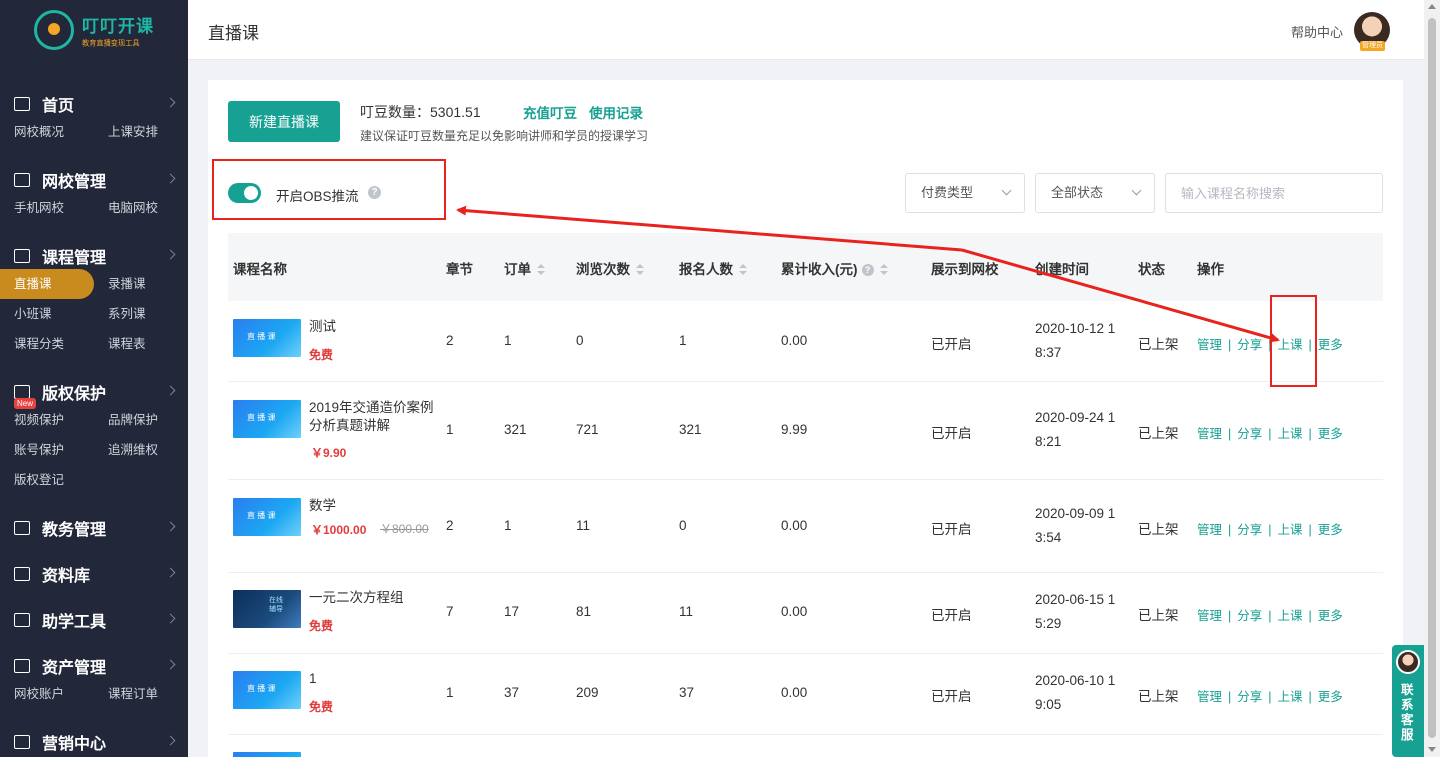  I want to click on th-views: 浏览次数, so click(610, 268).